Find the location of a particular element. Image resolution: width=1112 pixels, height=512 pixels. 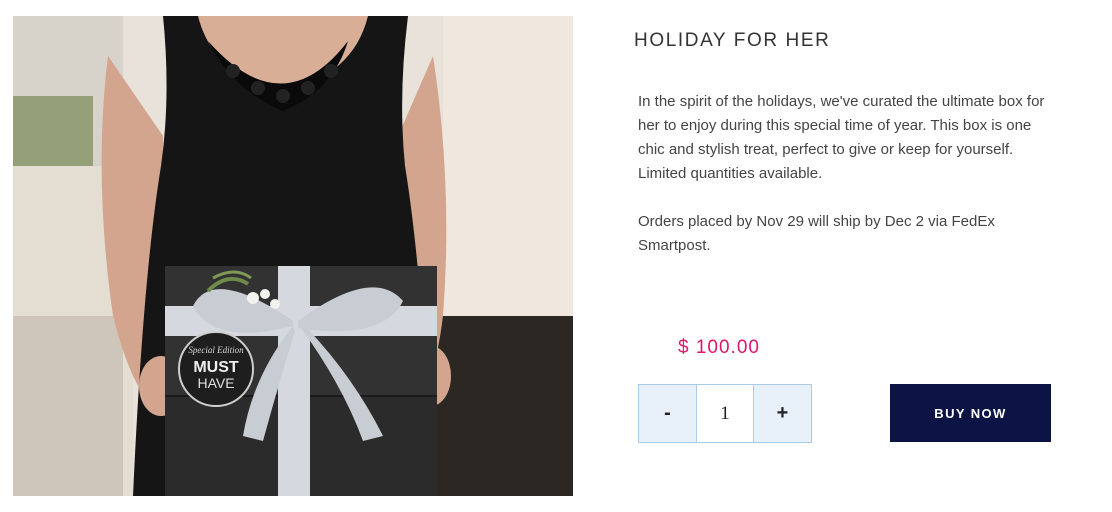

buy-now-button: BUY NOW is located at coordinates (970, 413).